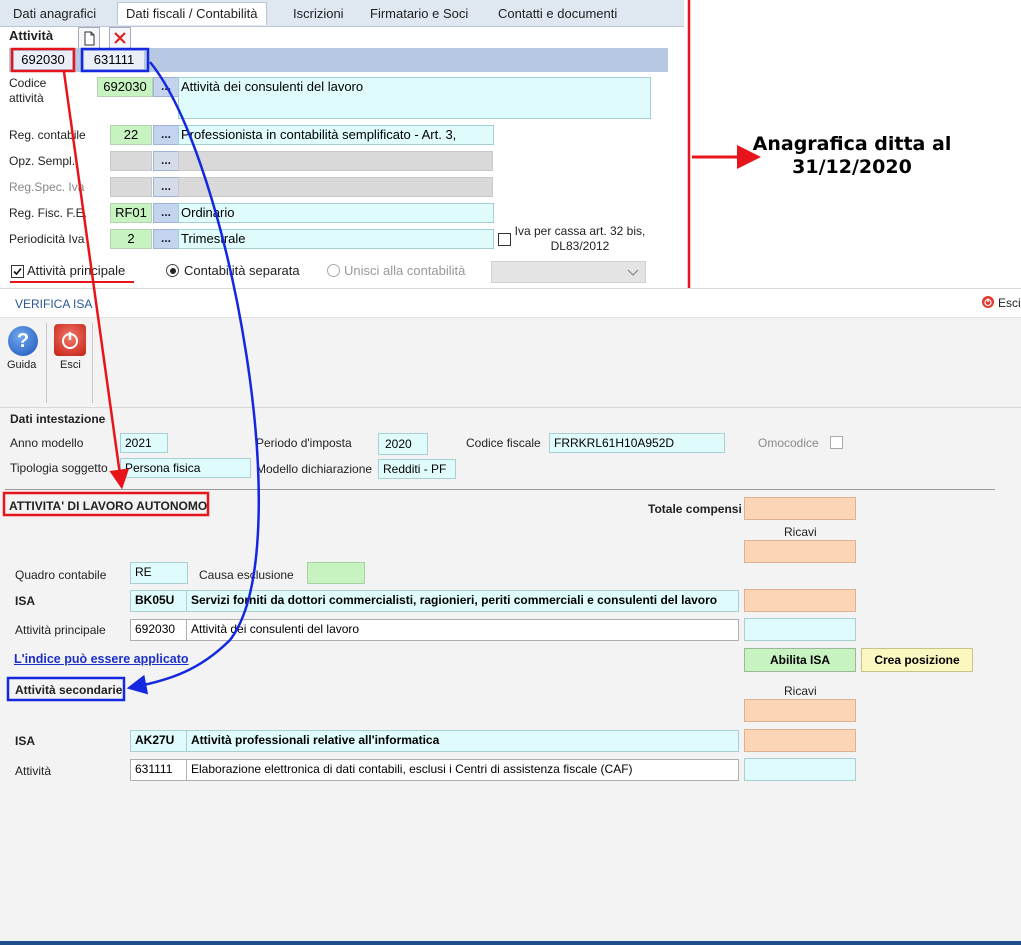 This screenshot has width=1021, height=945. I want to click on ricavi-secondarie-label: Ricavi, so click(800, 691).